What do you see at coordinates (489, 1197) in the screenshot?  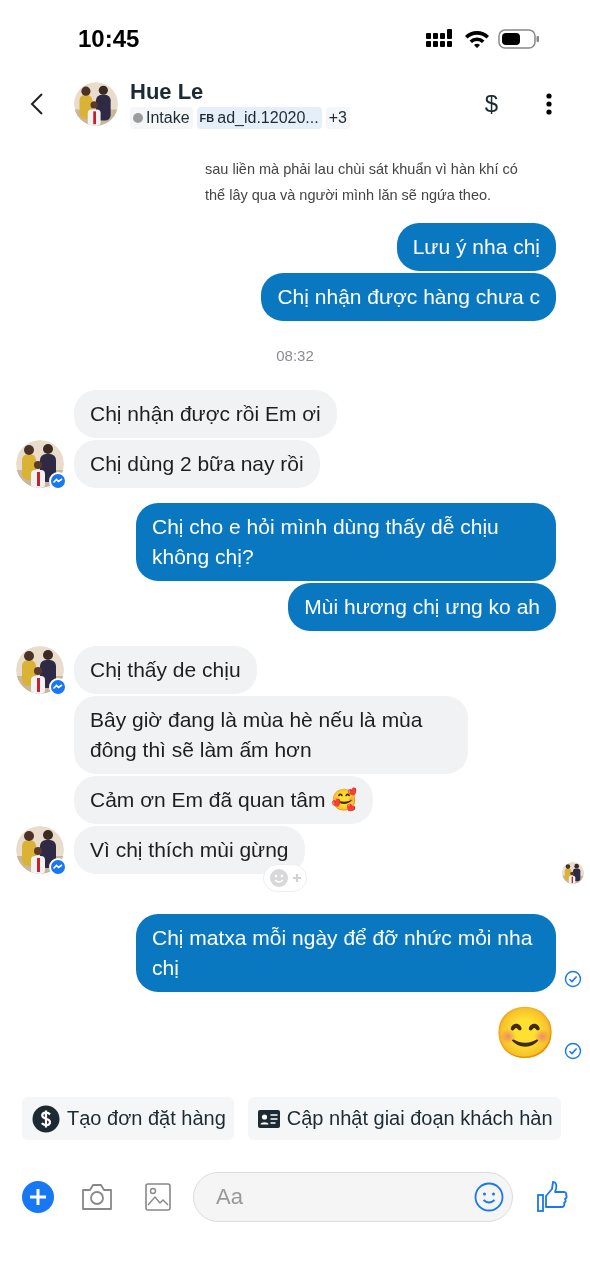 I see `emoji-icon` at bounding box center [489, 1197].